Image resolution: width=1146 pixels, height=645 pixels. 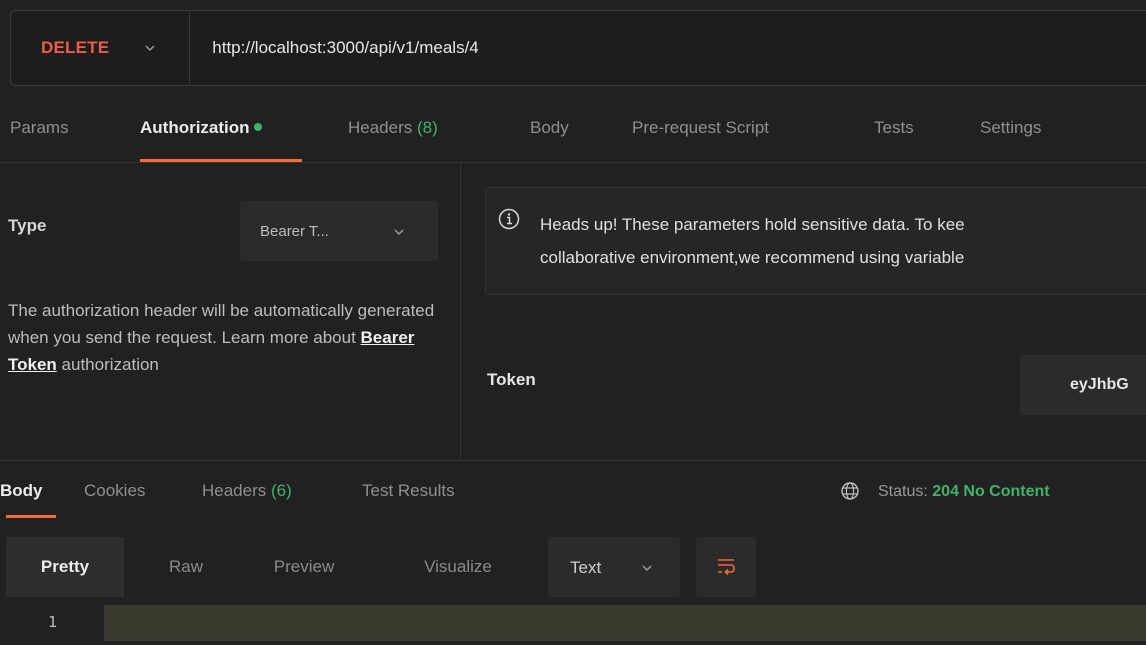 I want to click on tab-params: Params, so click(x=39, y=128).